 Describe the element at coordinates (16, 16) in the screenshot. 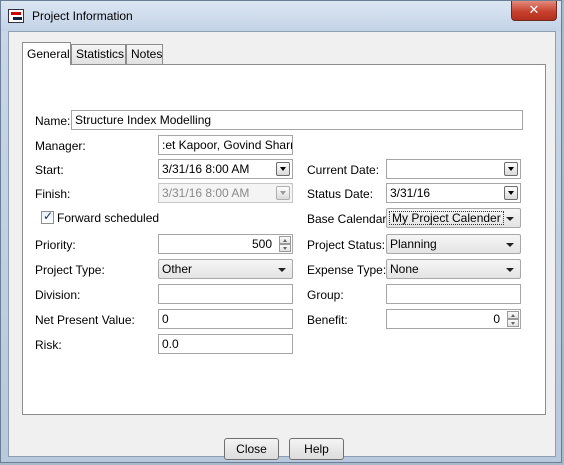

I see `project-app-icon` at that location.